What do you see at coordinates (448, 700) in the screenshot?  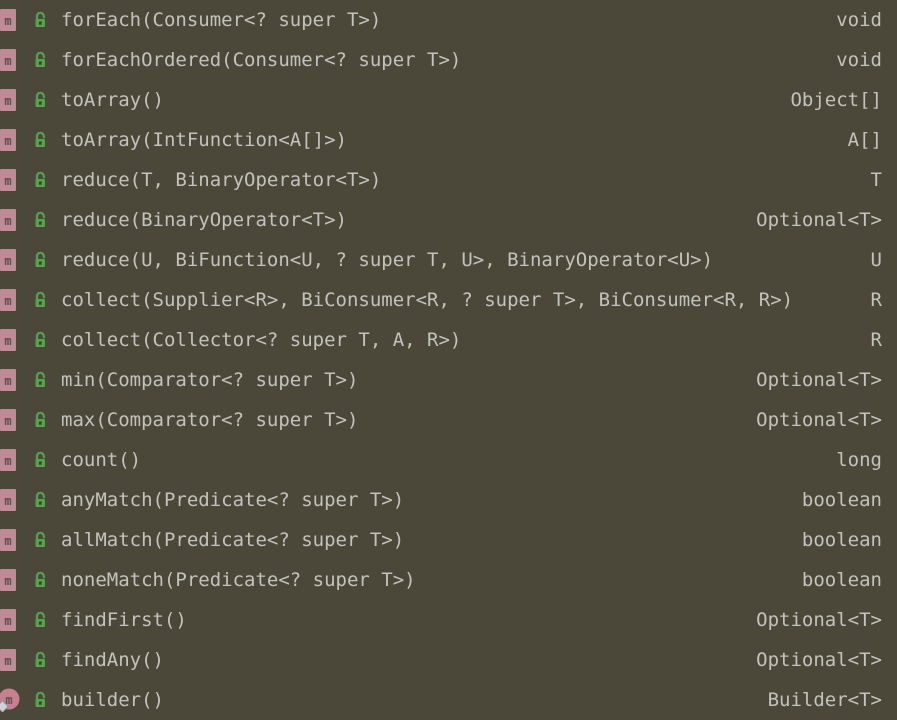 I see `completion-item: m builder() Builder<T>` at bounding box center [448, 700].